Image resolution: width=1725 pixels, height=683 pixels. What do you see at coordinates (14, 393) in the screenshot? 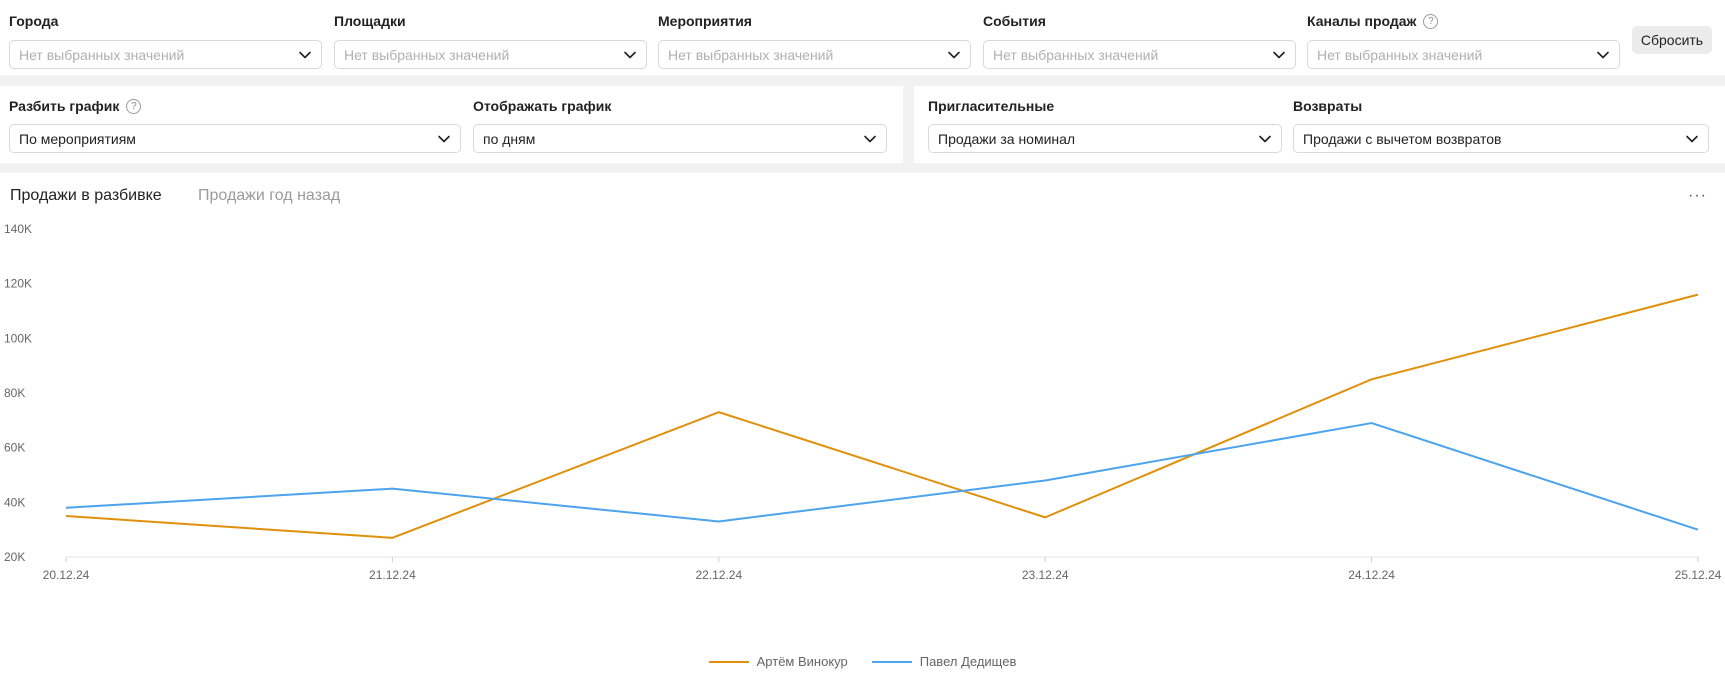
I see `y-tick-label: 80K` at bounding box center [14, 393].